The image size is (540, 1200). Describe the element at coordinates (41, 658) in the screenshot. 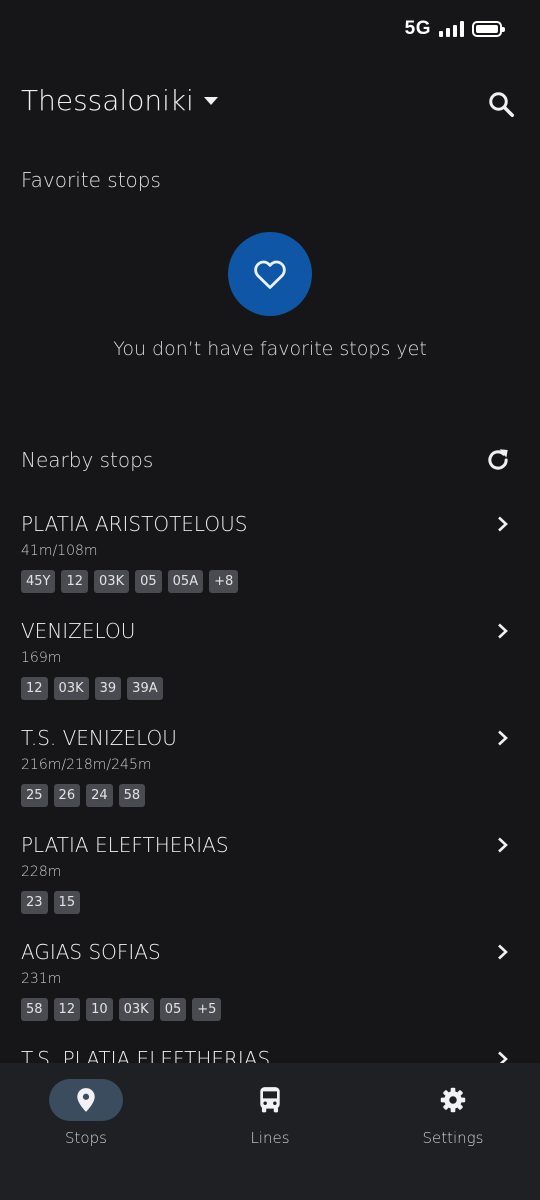

I see `stop-distance: 169m` at that location.